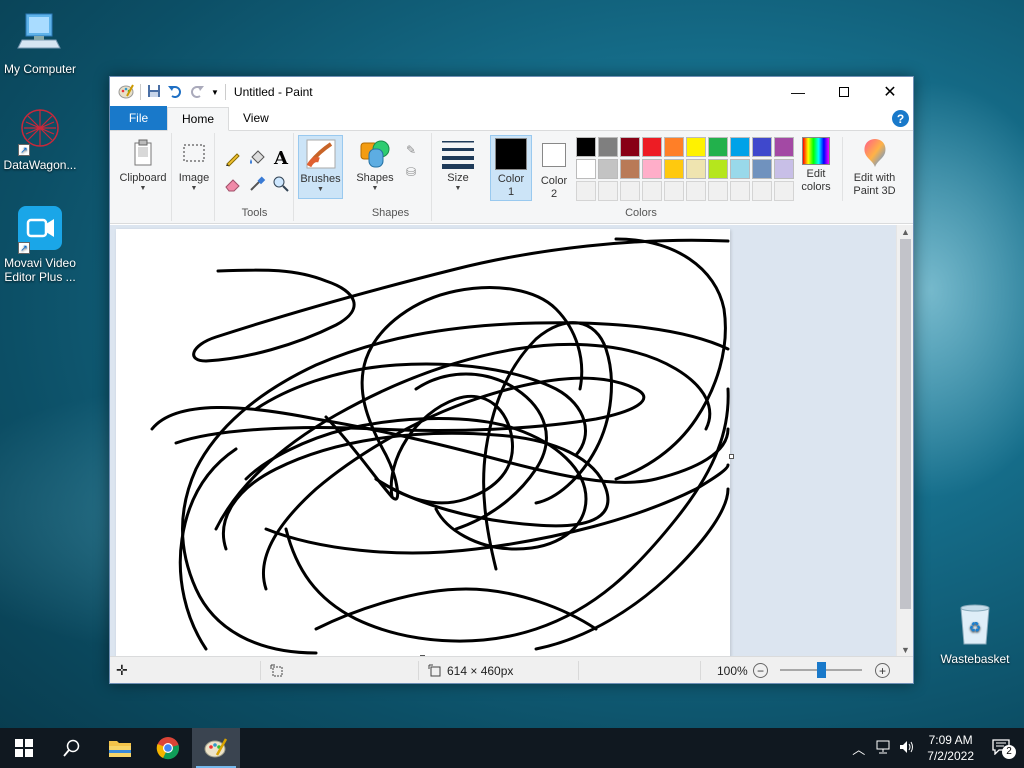 The image size is (1024, 768). I want to click on text-icon: A, so click(281, 158).